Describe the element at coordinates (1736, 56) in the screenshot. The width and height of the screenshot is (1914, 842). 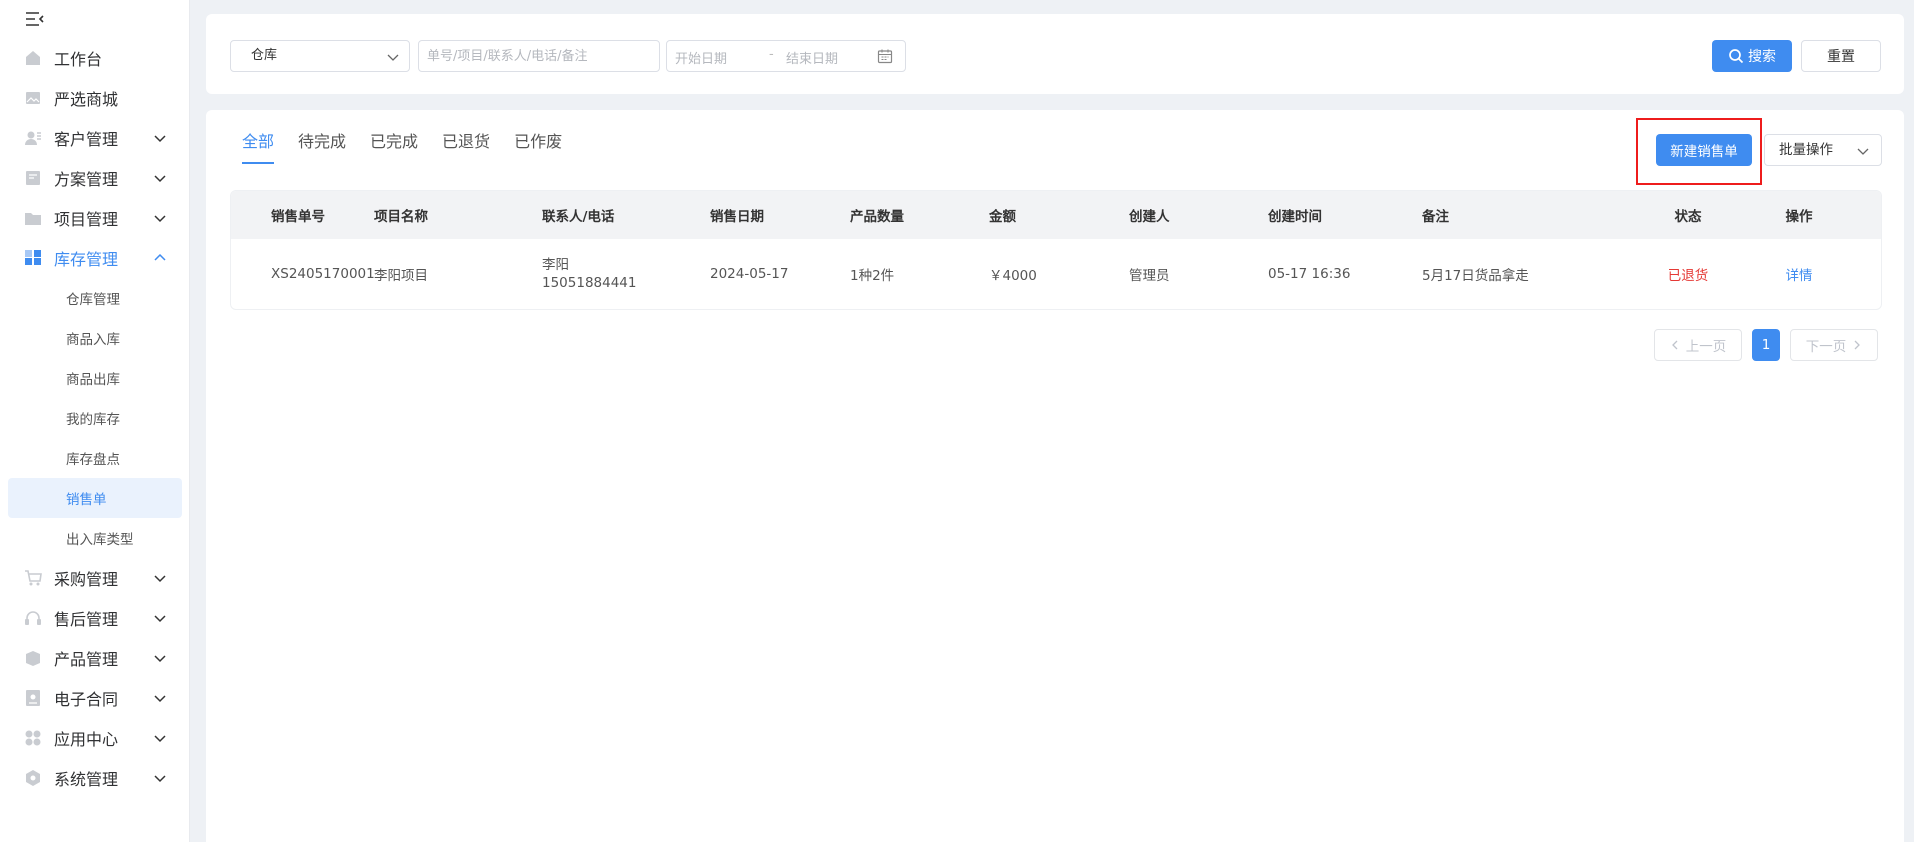
I see `search-icon` at that location.